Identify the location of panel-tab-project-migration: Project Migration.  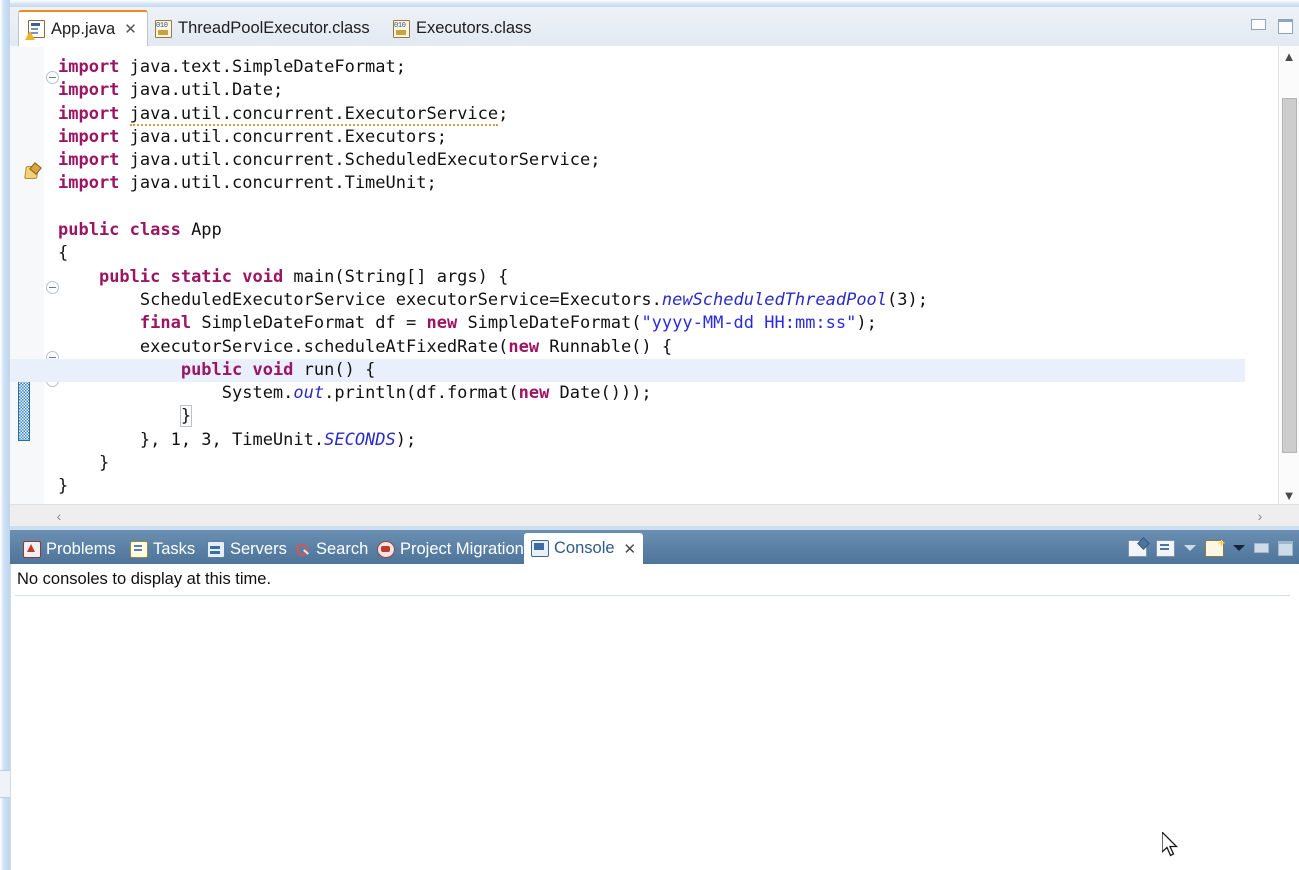
(450, 549).